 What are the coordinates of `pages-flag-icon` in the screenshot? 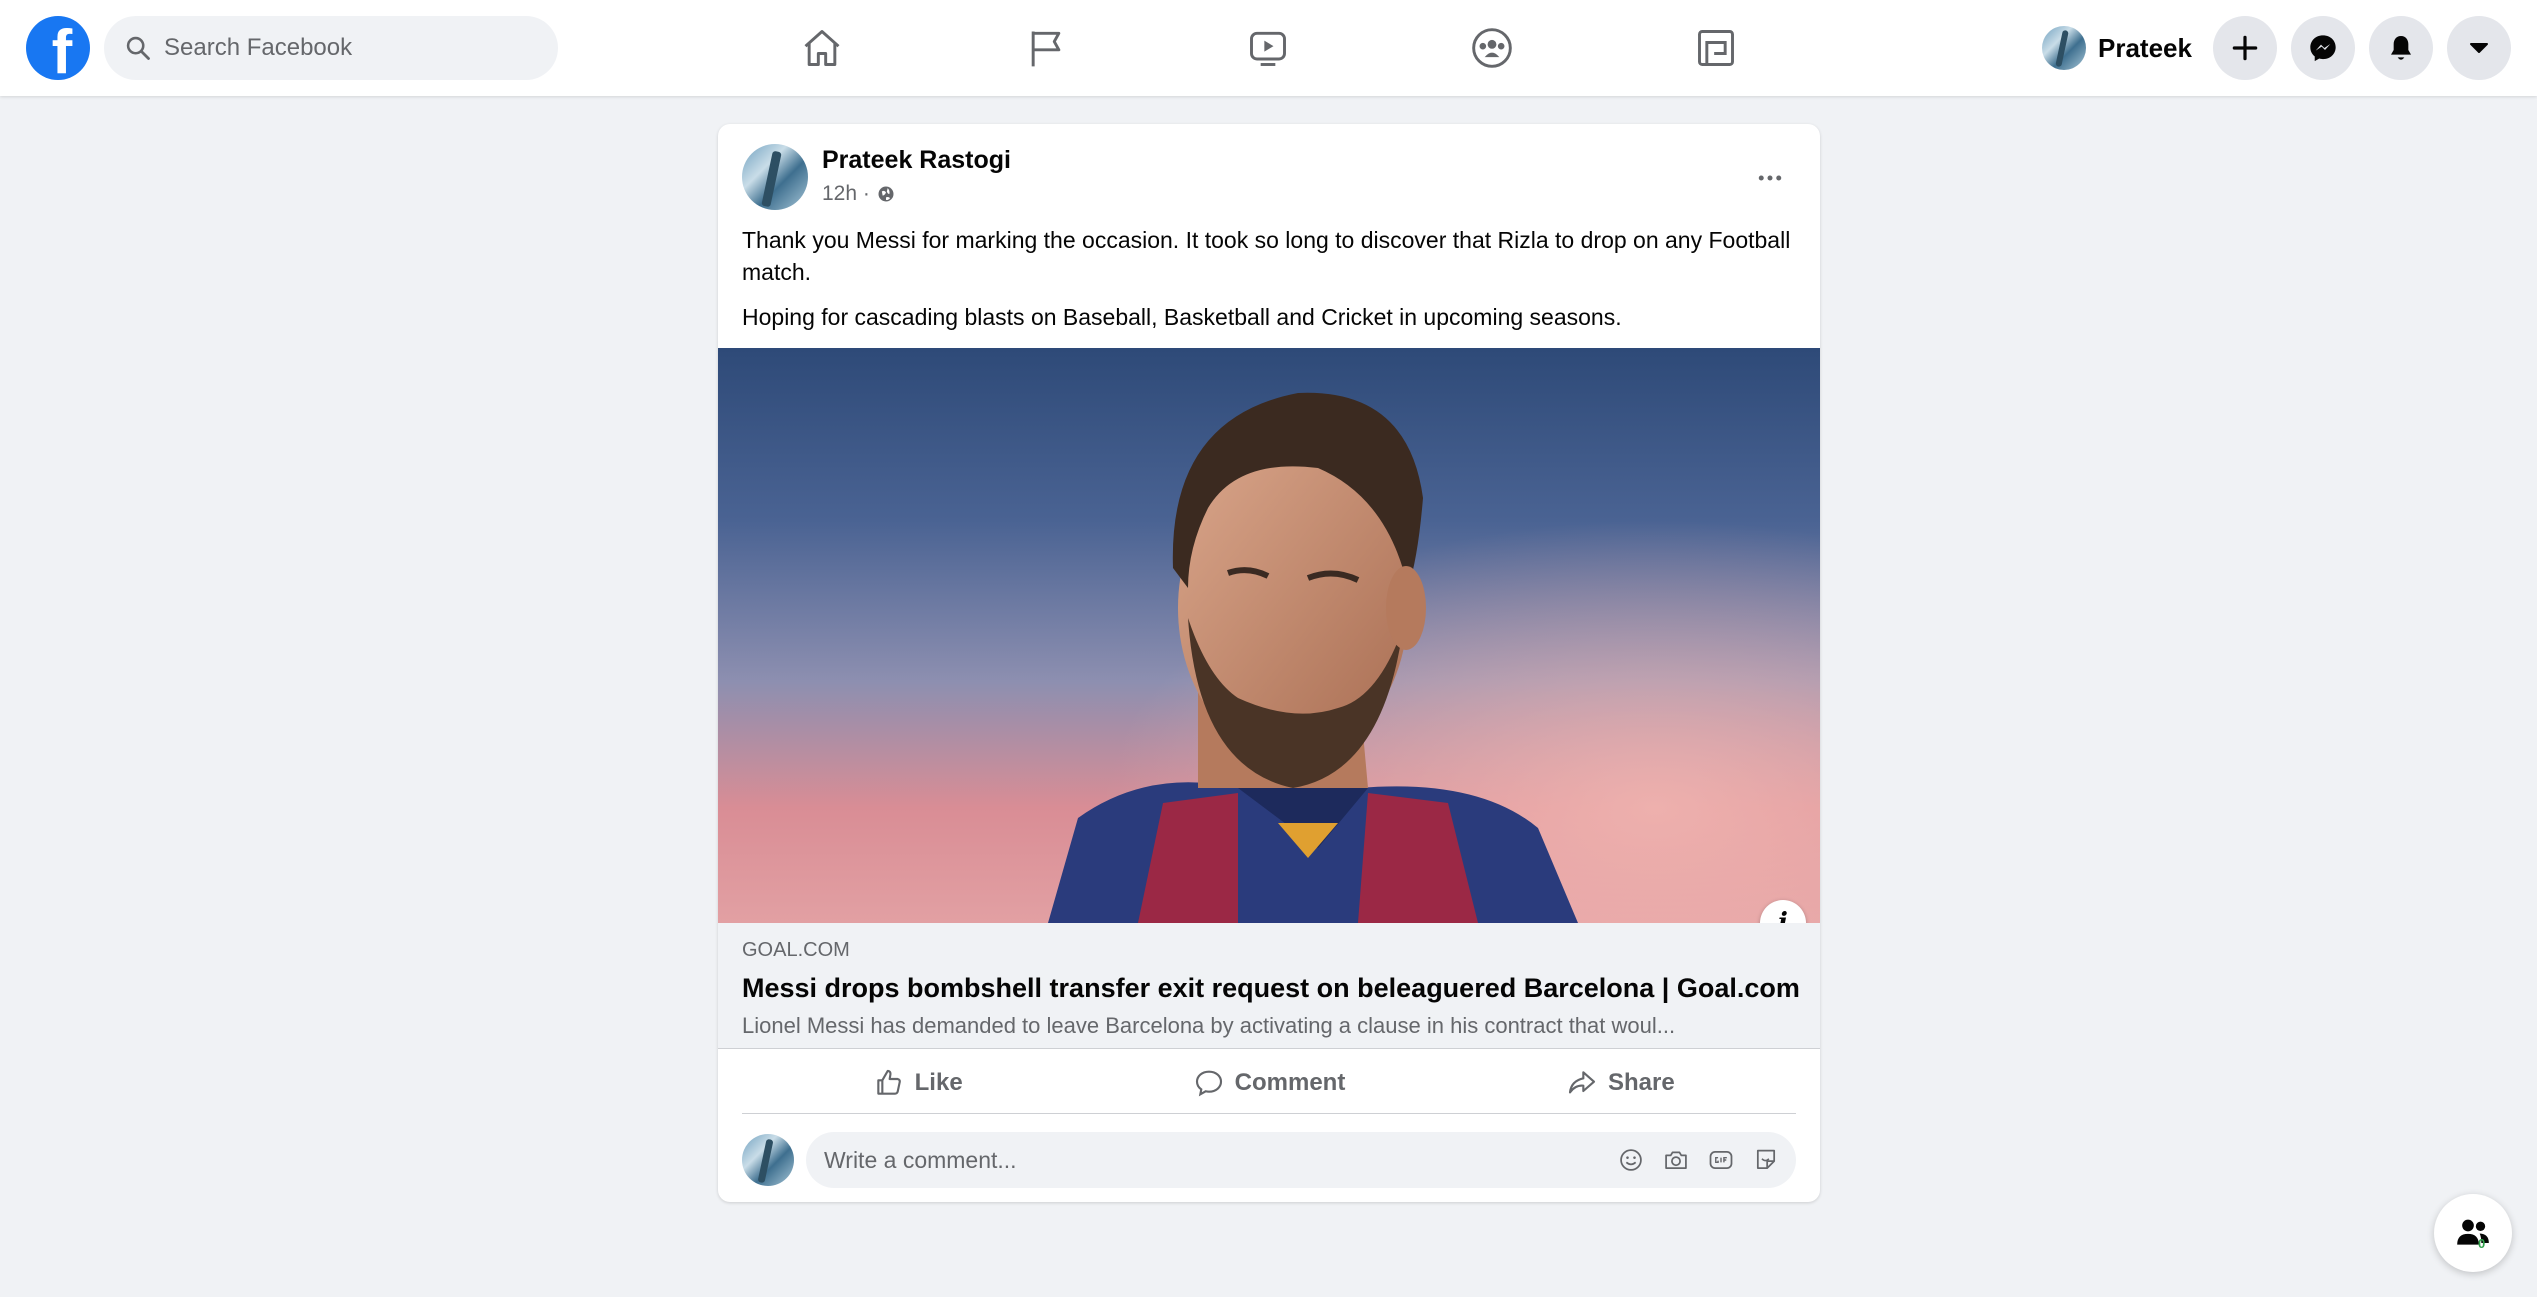 It's located at (1046, 49).